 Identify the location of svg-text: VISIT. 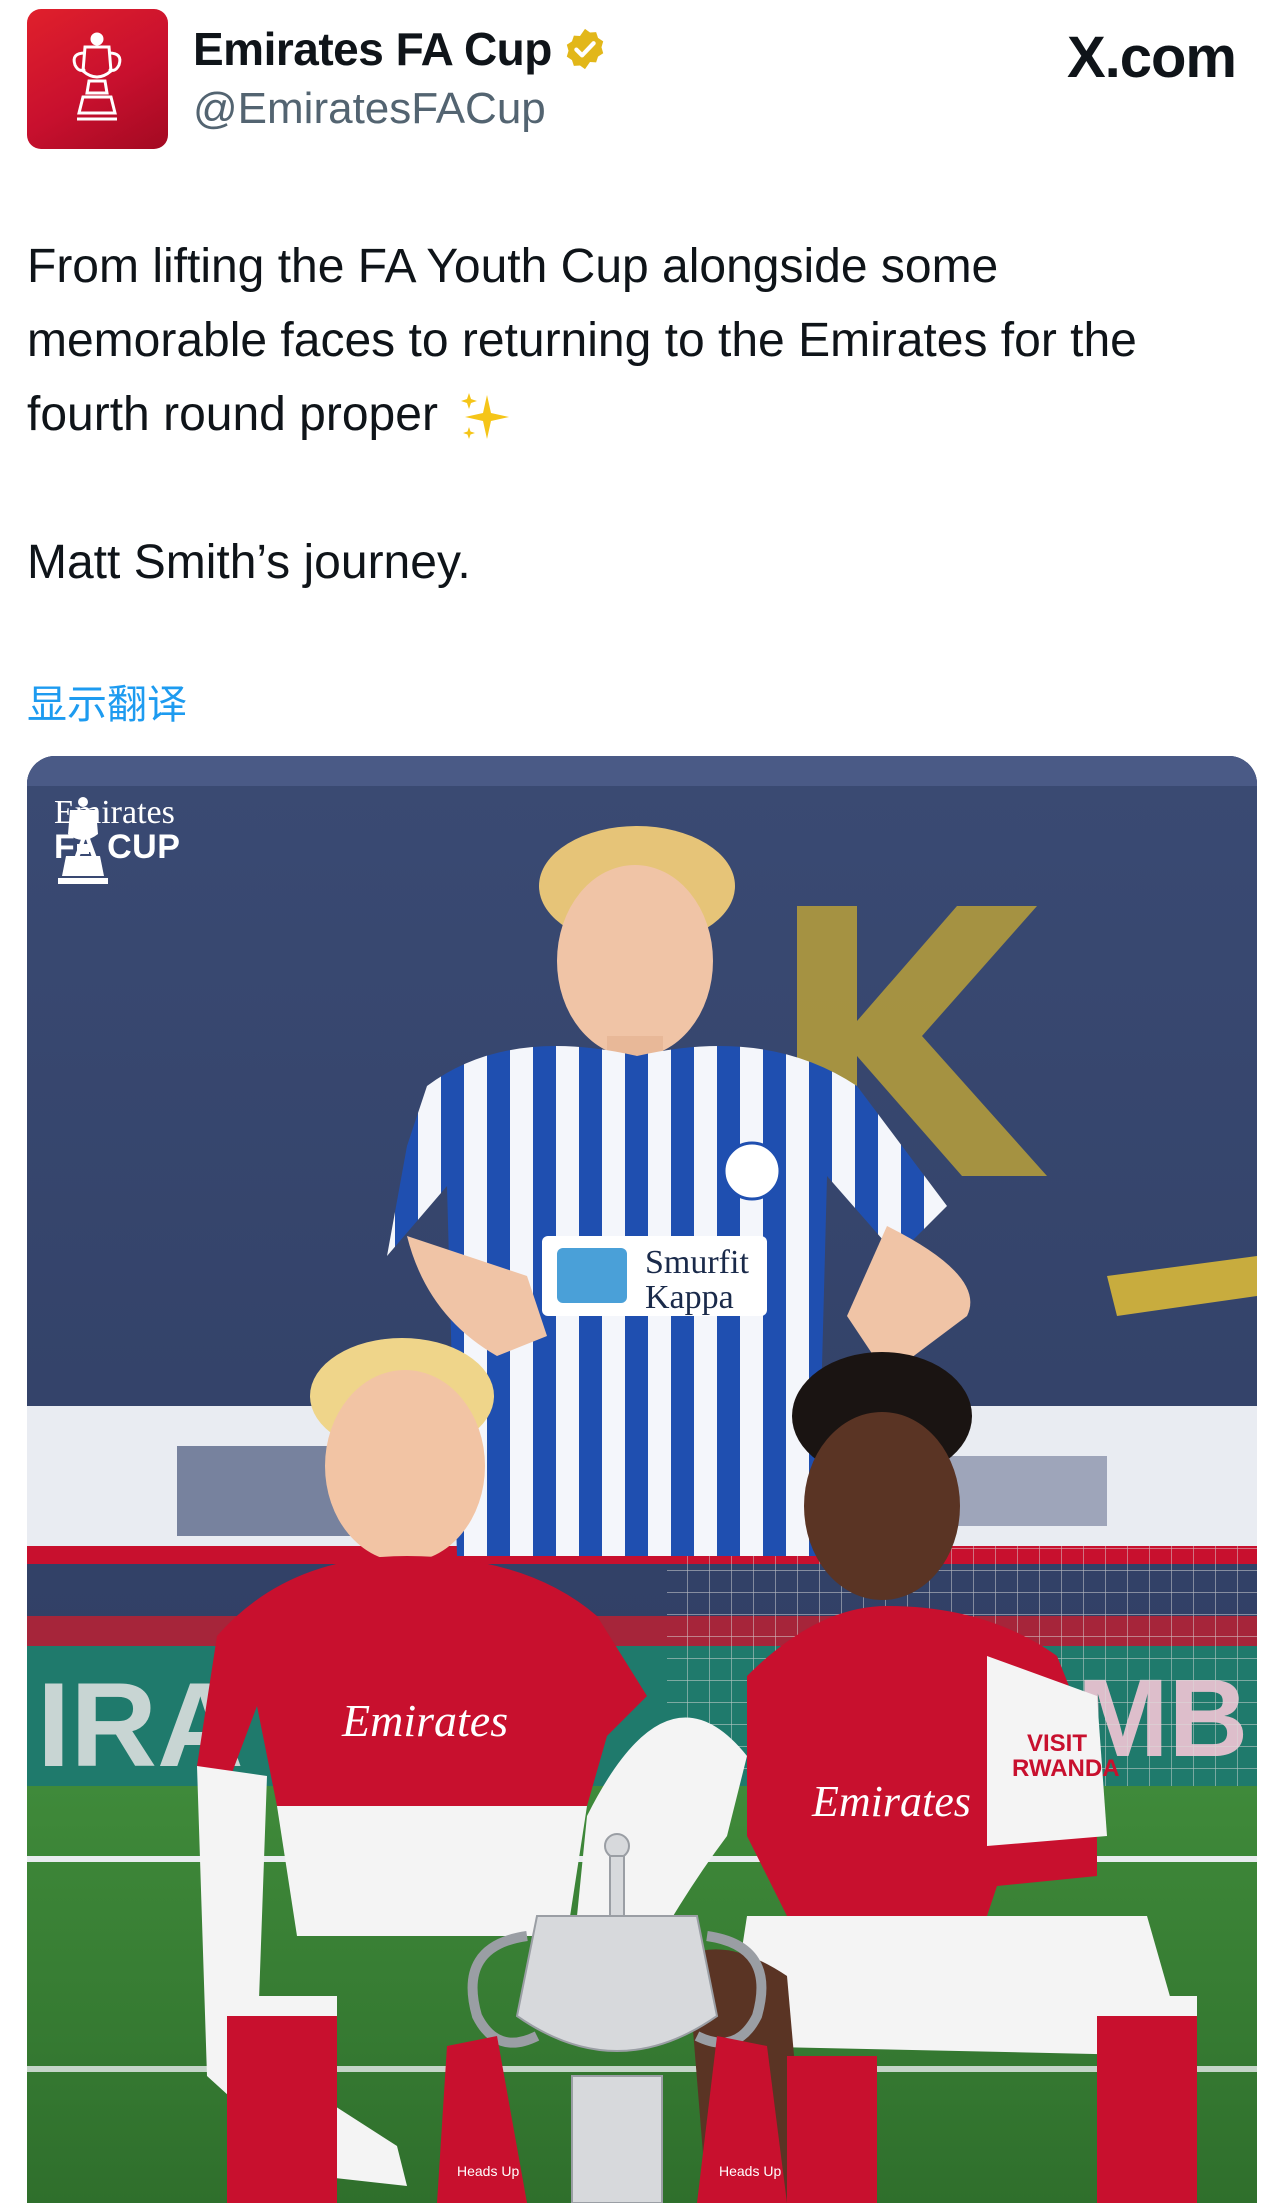
(1057, 1743).